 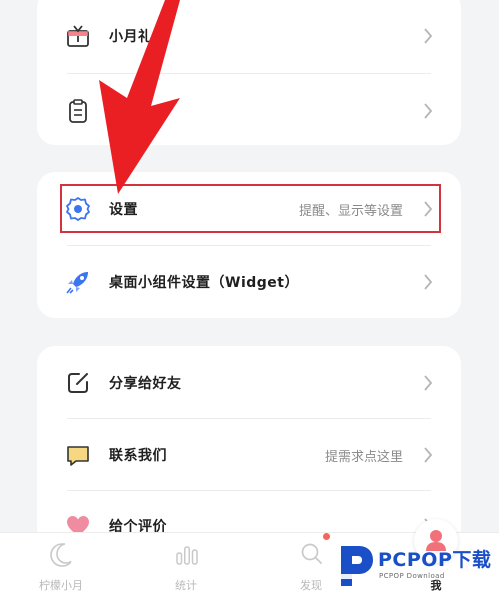 I want to click on settings-highlight-box, so click(x=250, y=208).